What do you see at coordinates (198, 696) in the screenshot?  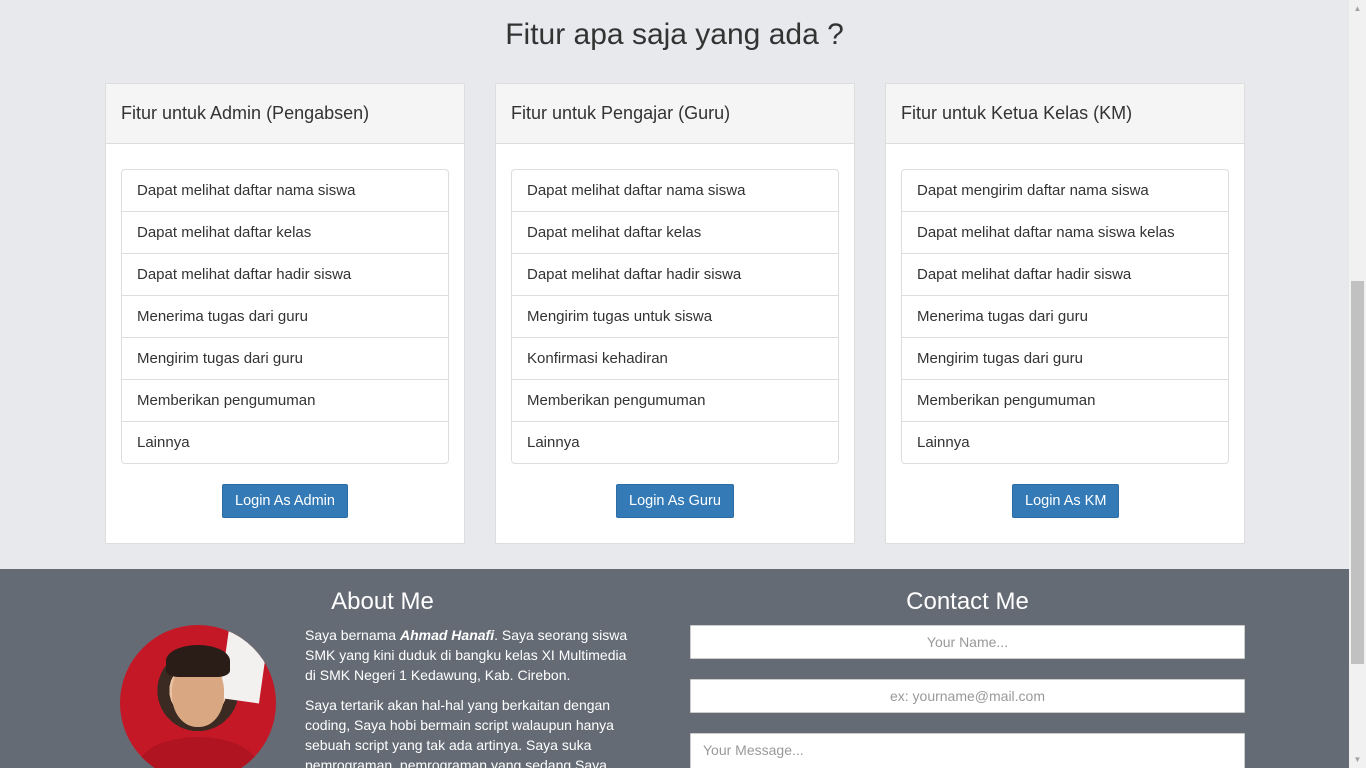 I see `profile-photo` at bounding box center [198, 696].